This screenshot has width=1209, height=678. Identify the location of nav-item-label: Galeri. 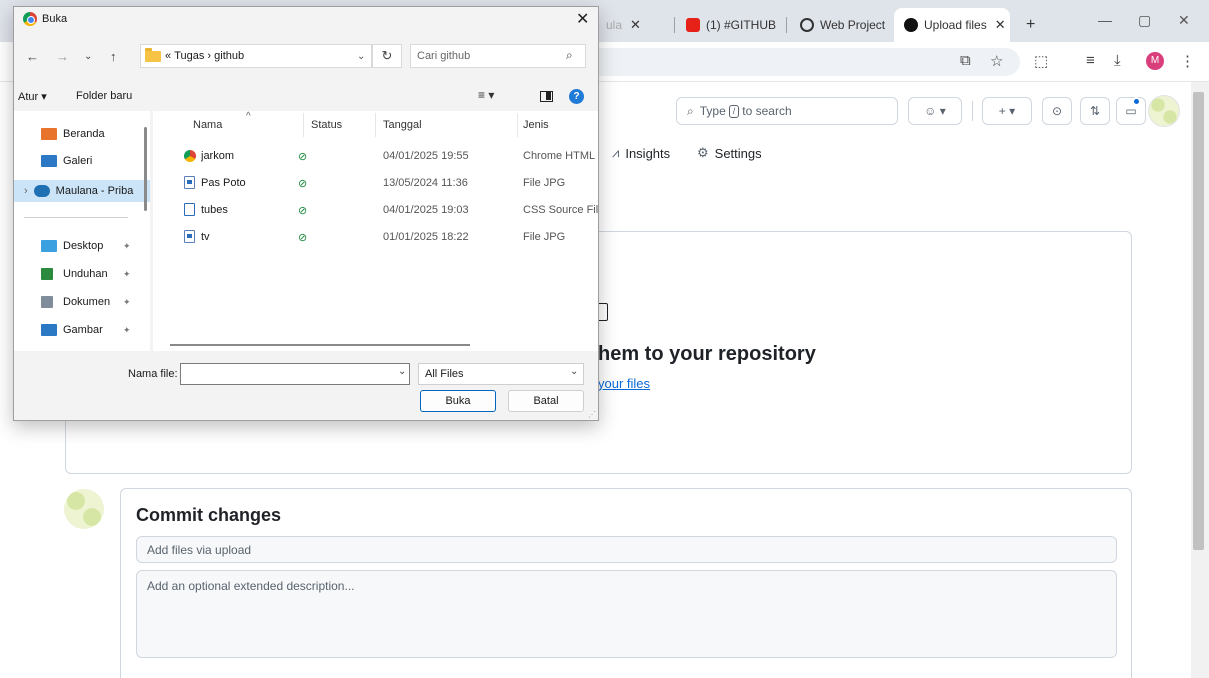
(78, 161).